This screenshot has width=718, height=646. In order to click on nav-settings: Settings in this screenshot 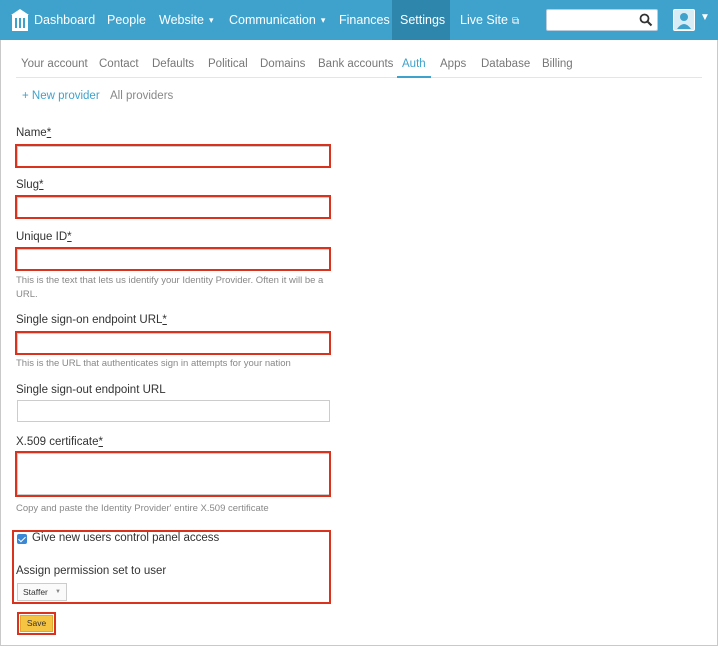, I will do `click(421, 20)`.